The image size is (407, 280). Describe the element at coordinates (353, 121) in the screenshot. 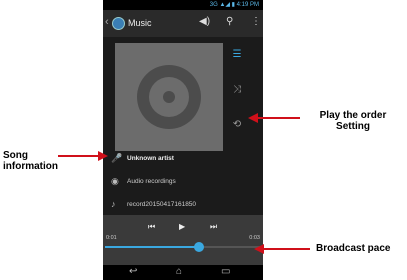

I see `order-setting-callout: Play the order Setting` at that location.